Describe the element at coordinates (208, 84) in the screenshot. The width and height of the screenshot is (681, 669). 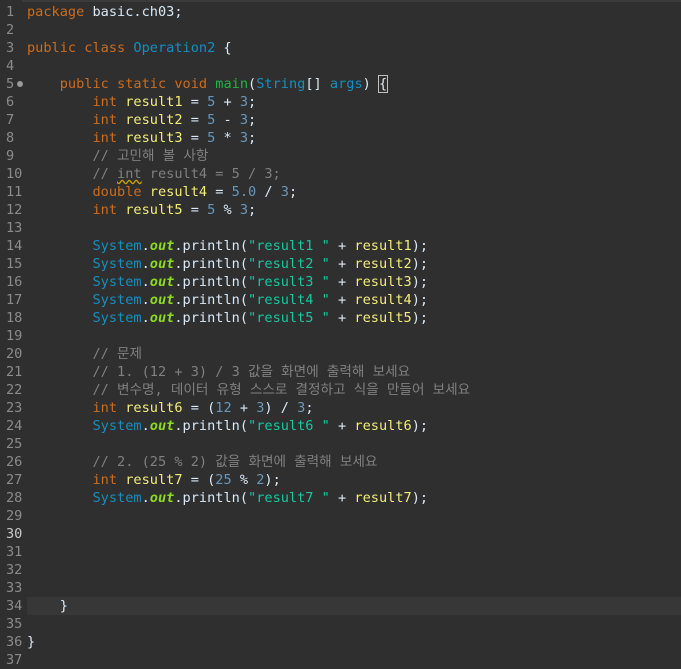
I see `code-line: public static void main(String[] args) {` at that location.